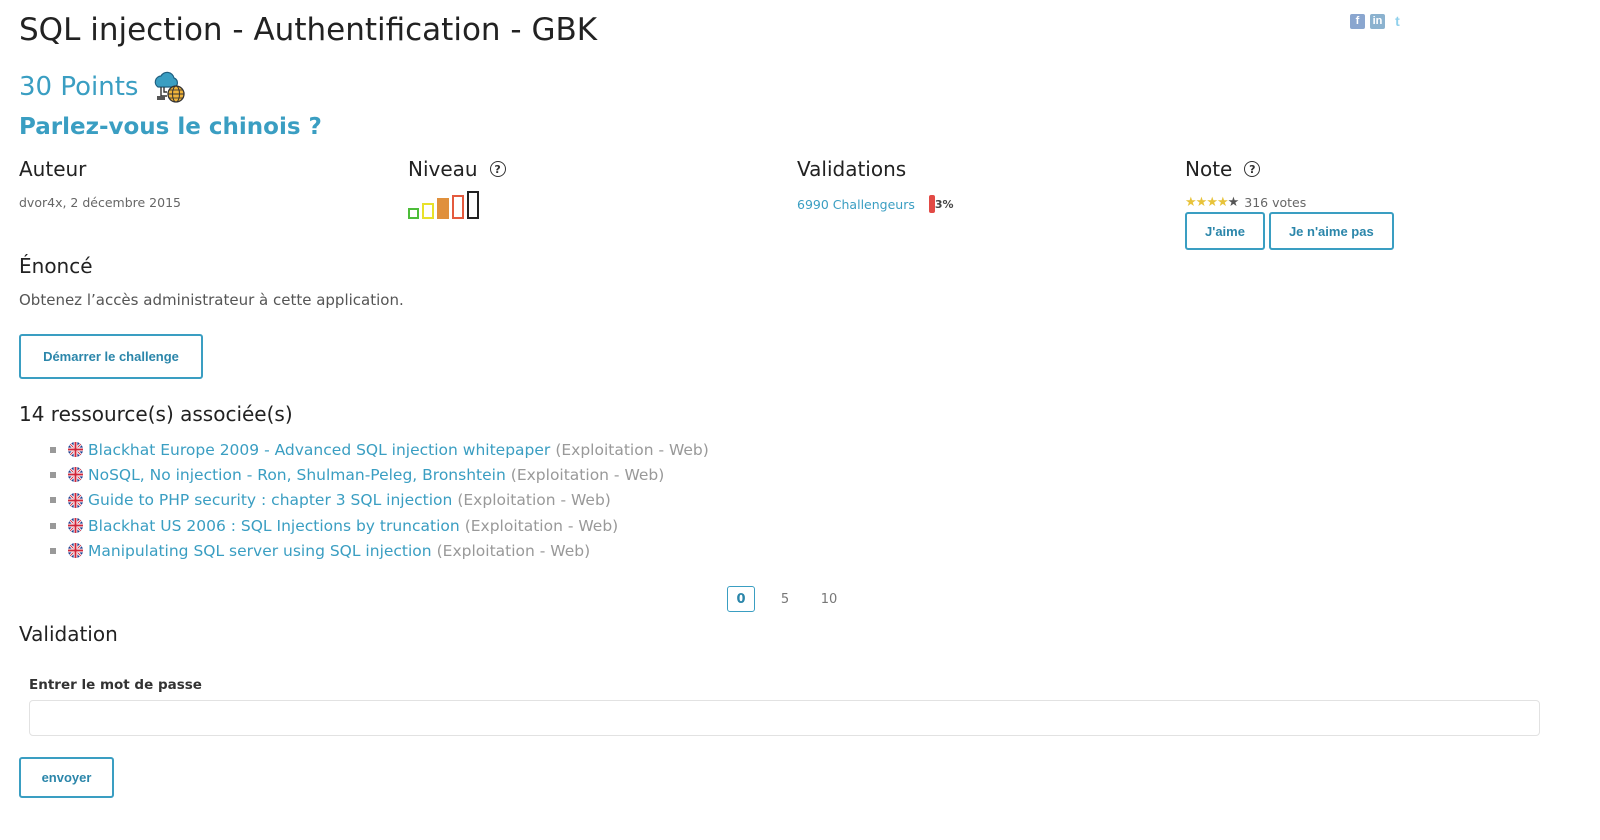  I want to click on level-4-icon, so click(458, 207).